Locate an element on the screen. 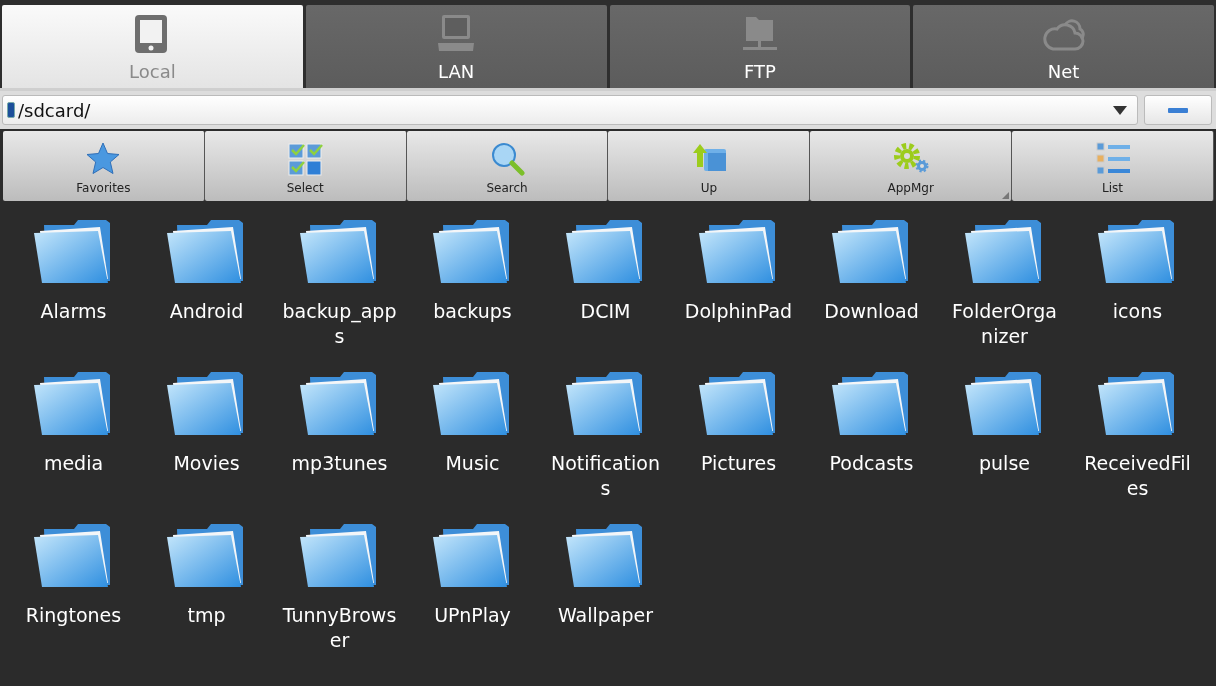  folder-name: TunnyBrowser is located at coordinates (339, 628).